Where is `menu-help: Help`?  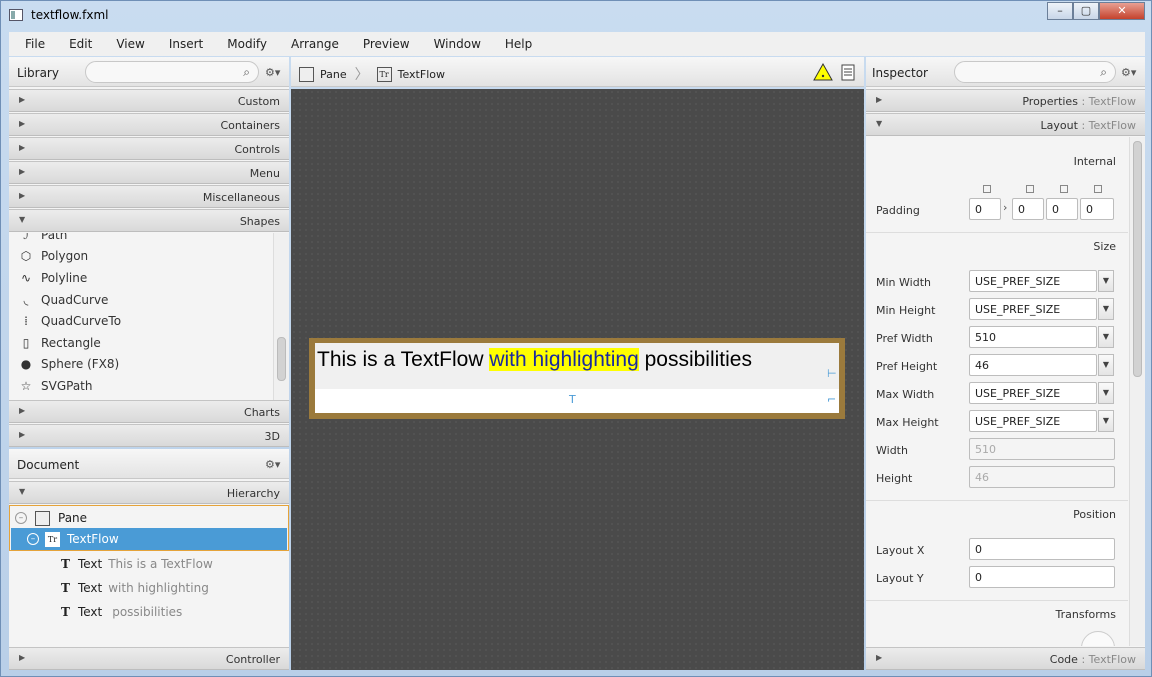
menu-help: Help is located at coordinates (514, 44).